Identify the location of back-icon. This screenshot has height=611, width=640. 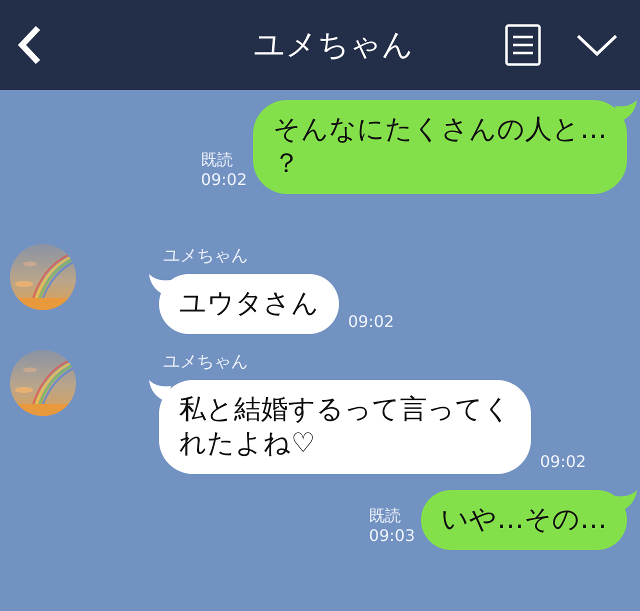
(29, 45).